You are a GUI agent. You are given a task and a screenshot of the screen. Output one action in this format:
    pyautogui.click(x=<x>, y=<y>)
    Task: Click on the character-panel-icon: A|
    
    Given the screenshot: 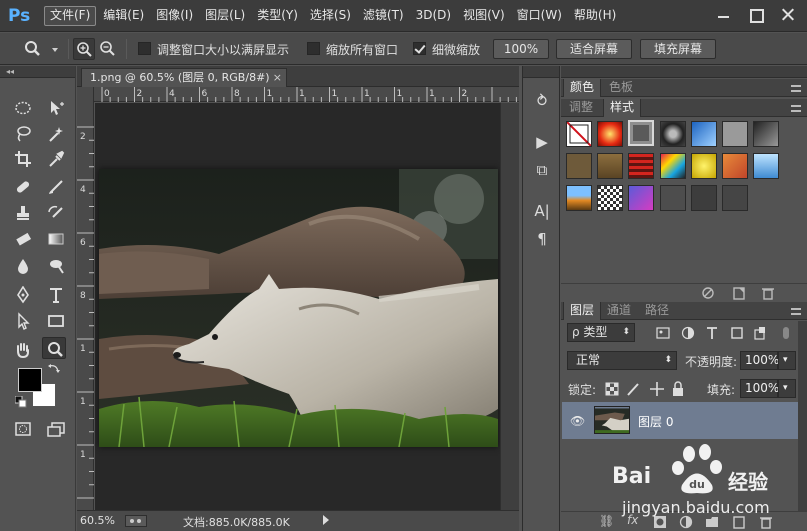 What is the action you would take?
    pyautogui.click(x=542, y=211)
    